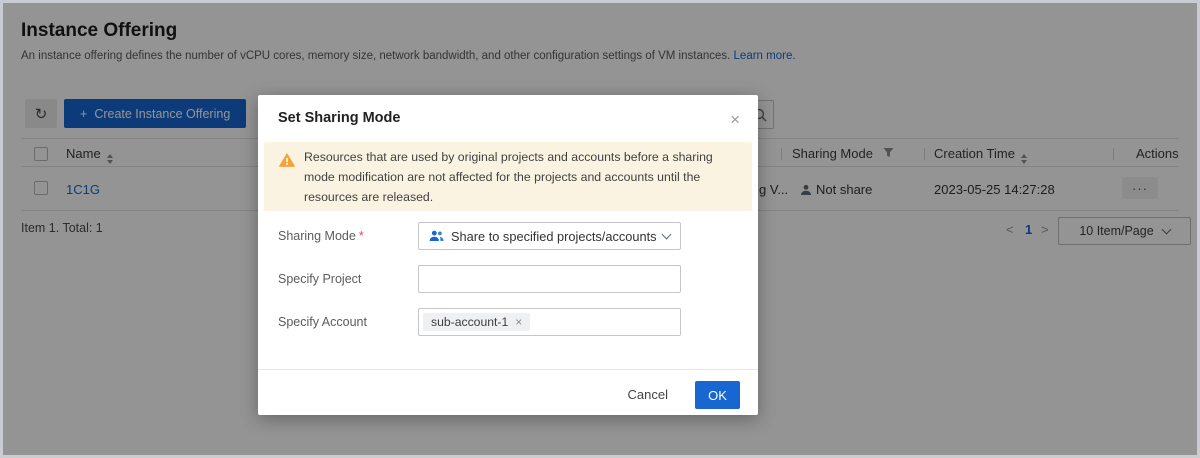  I want to click on ok-button: OK, so click(717, 395).